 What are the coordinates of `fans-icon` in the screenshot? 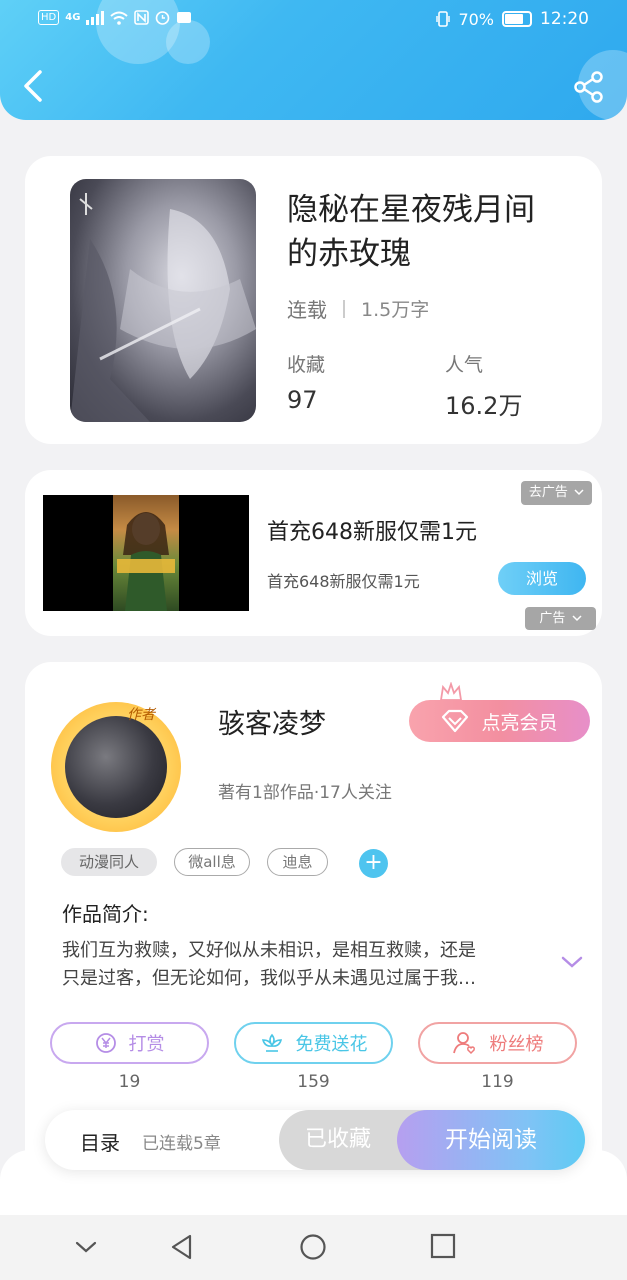 It's located at (463, 1043).